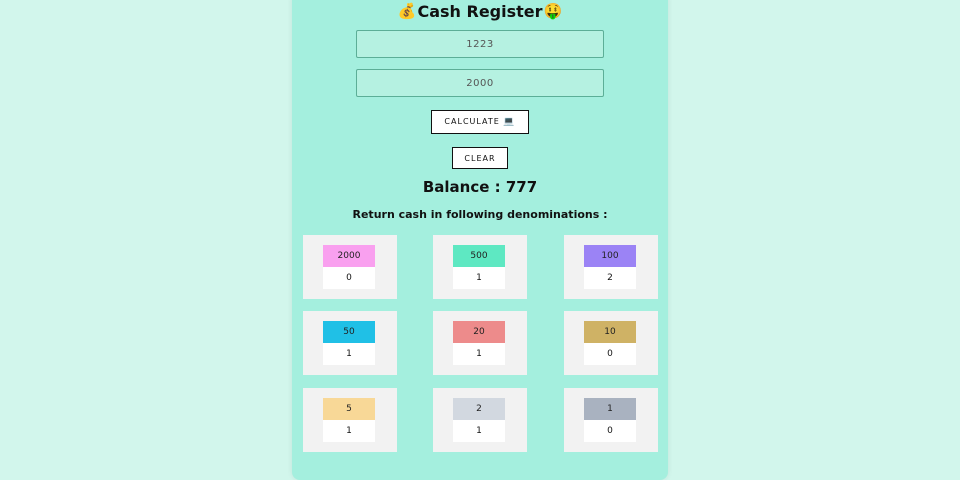 Image resolution: width=960 pixels, height=480 pixels. I want to click on calculate-button: CALCULATE 💻, so click(480, 122).